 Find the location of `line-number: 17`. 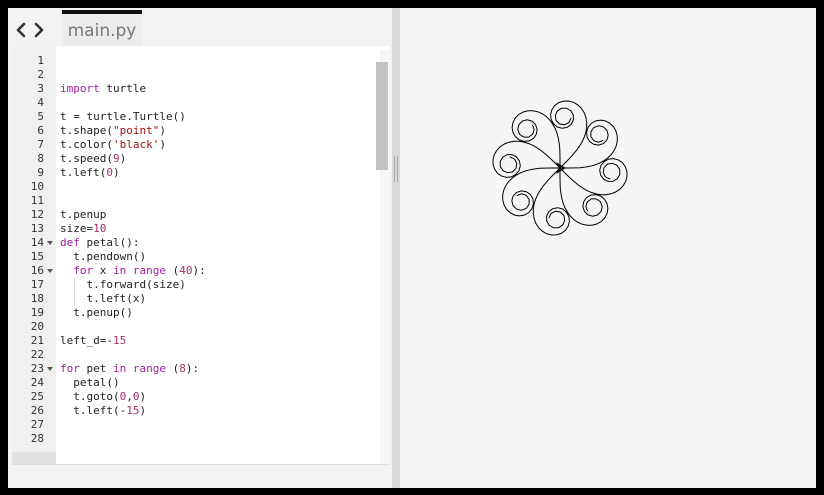

line-number: 17 is located at coordinates (37, 284).